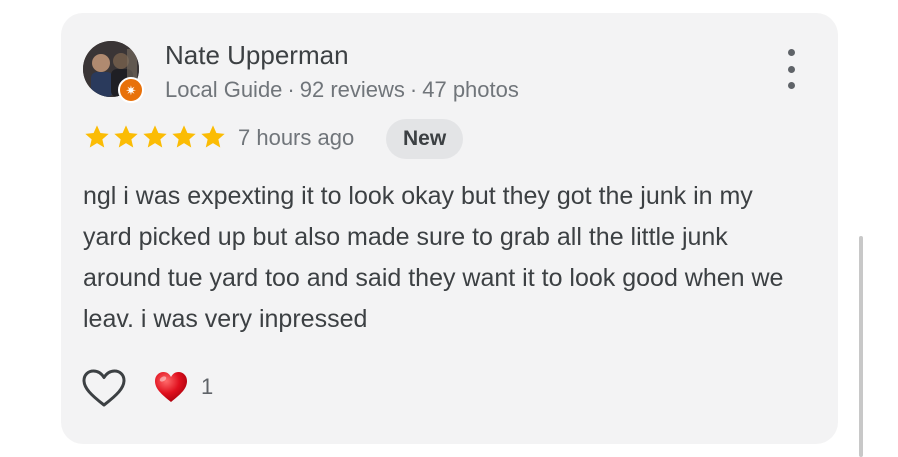  I want to click on new-badge: New, so click(425, 139).